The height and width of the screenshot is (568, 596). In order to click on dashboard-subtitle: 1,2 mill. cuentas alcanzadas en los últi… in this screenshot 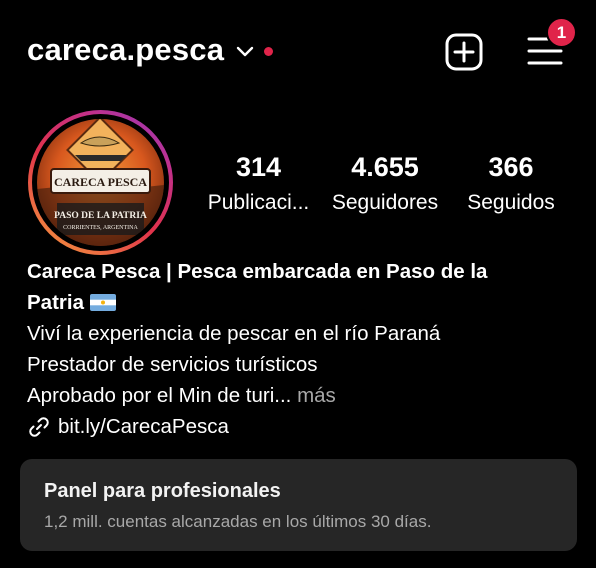, I will do `click(238, 521)`.